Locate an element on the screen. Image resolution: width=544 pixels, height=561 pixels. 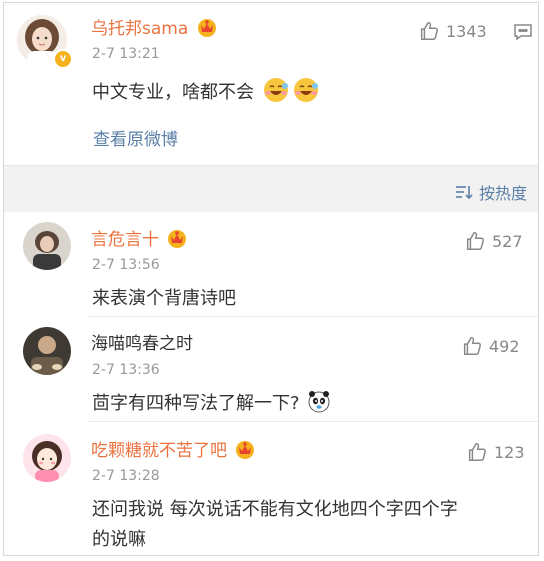
sort-by-hotness-button: 按热度 is located at coordinates (491, 192).